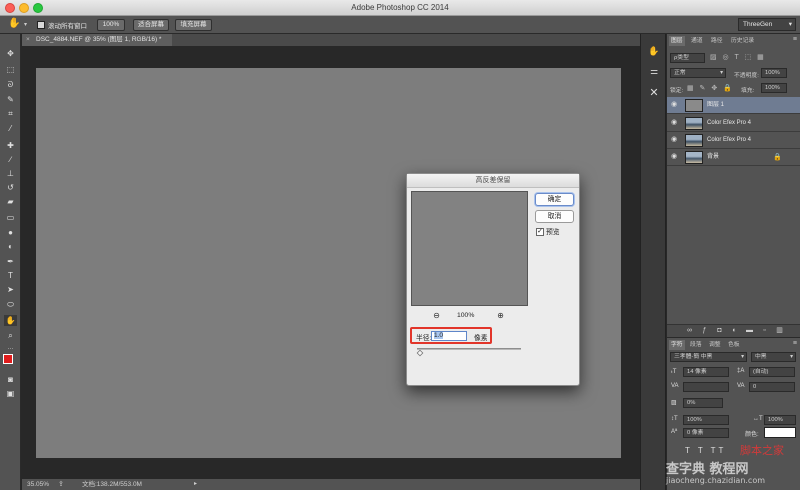  Describe the element at coordinates (677, 345) in the screenshot. I see `tab-character: 字符` at that location.